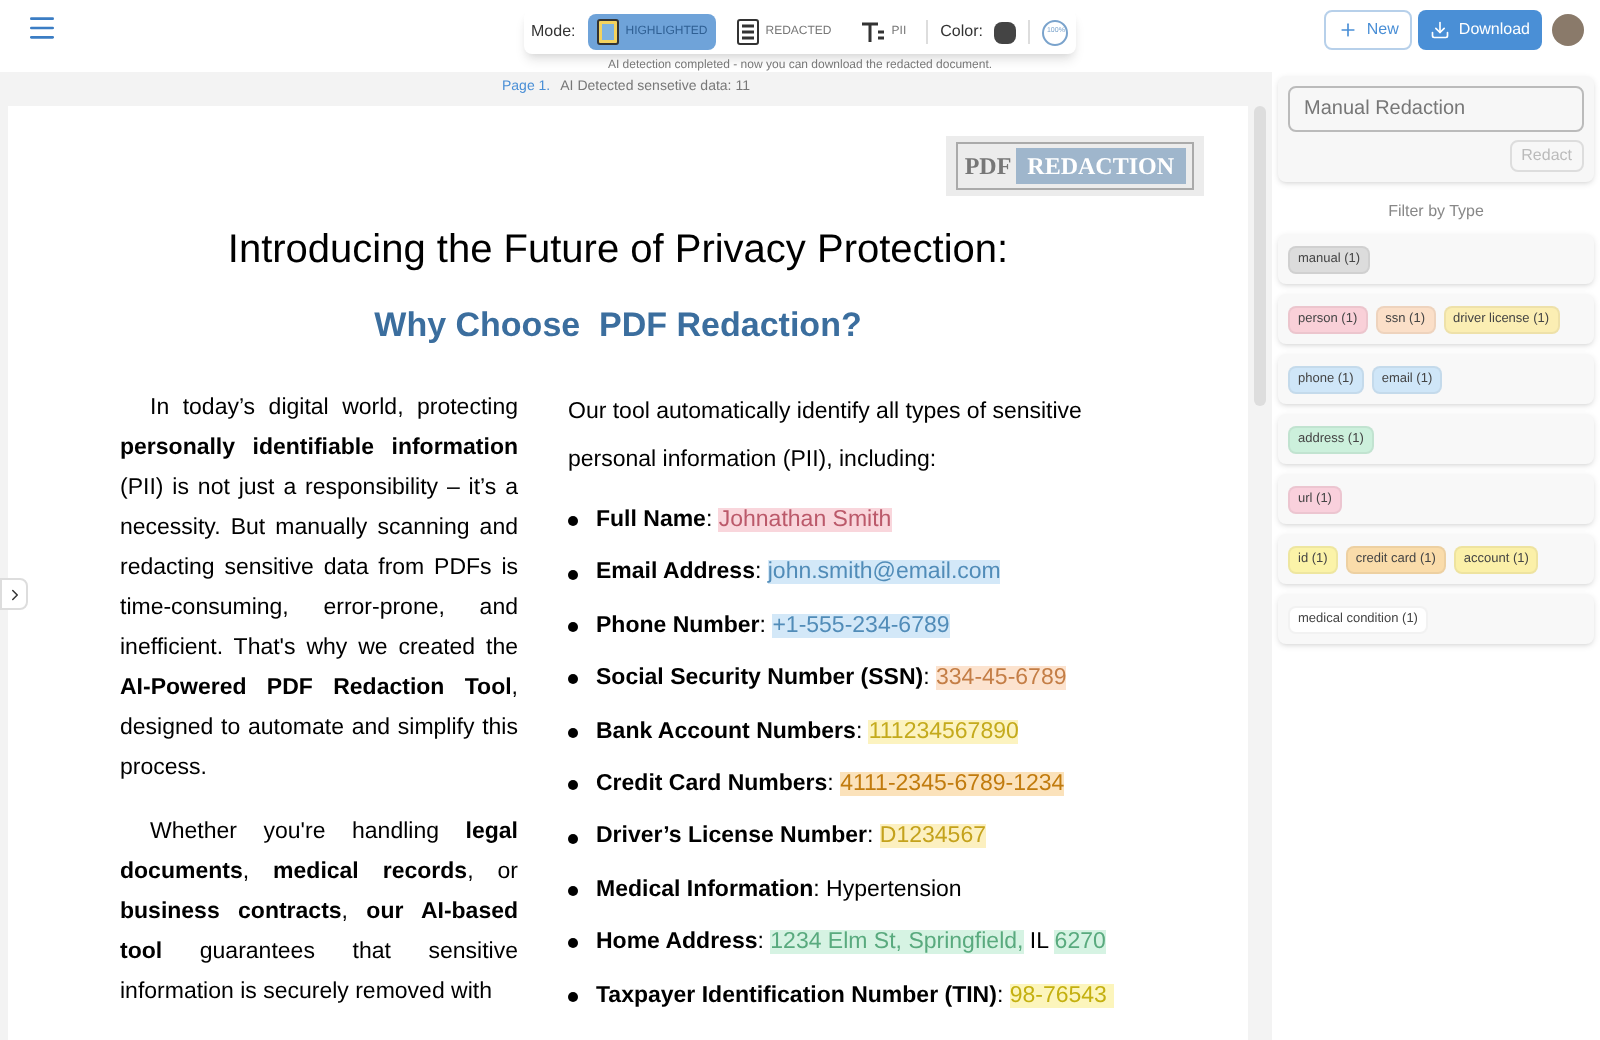  I want to click on new-button: New, so click(1368, 30).